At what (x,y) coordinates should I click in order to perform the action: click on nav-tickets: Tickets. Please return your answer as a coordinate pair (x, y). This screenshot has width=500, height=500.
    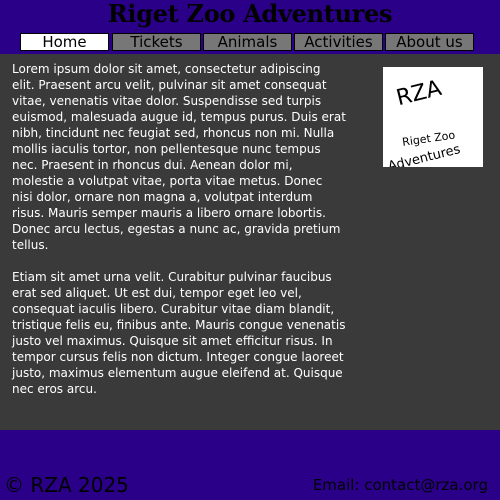
    Looking at the image, I should click on (156, 42).